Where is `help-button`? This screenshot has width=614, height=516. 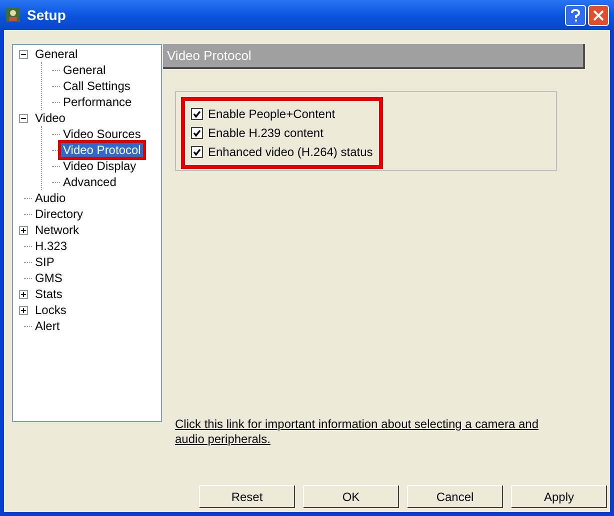
help-button is located at coordinates (575, 15).